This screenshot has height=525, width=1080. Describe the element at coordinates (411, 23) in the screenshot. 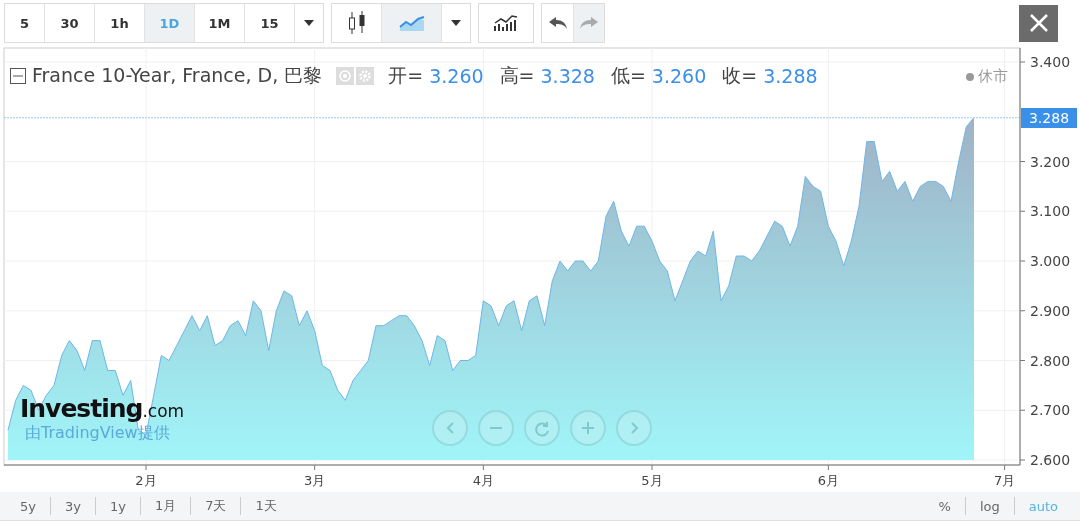

I see `area-chart-icon` at that location.